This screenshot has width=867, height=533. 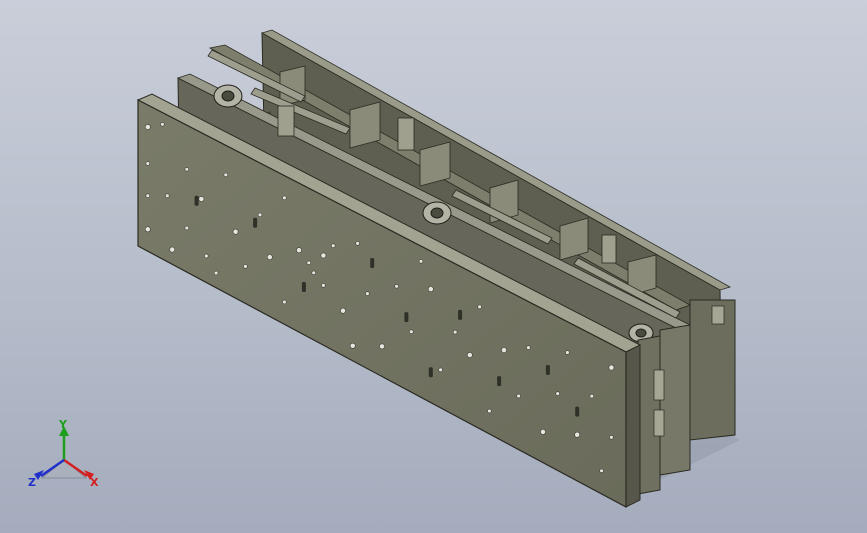 What do you see at coordinates (63, 424) in the screenshot?
I see `y-axis-label: Y` at bounding box center [63, 424].